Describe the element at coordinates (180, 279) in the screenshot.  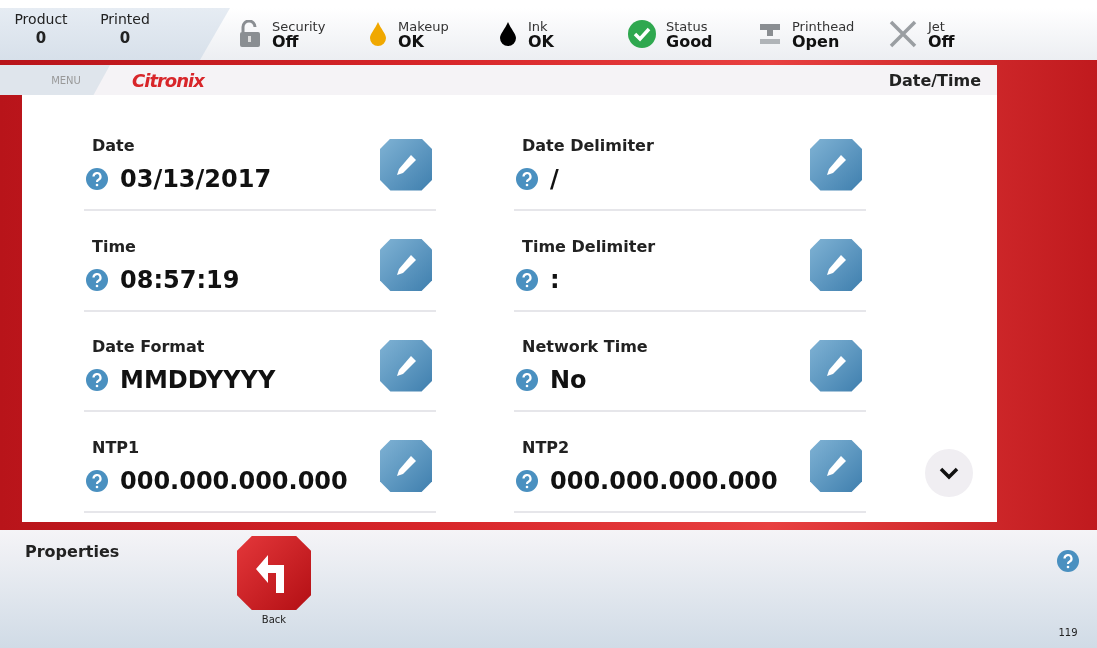
I see `field-value: 08:57:19` at that location.